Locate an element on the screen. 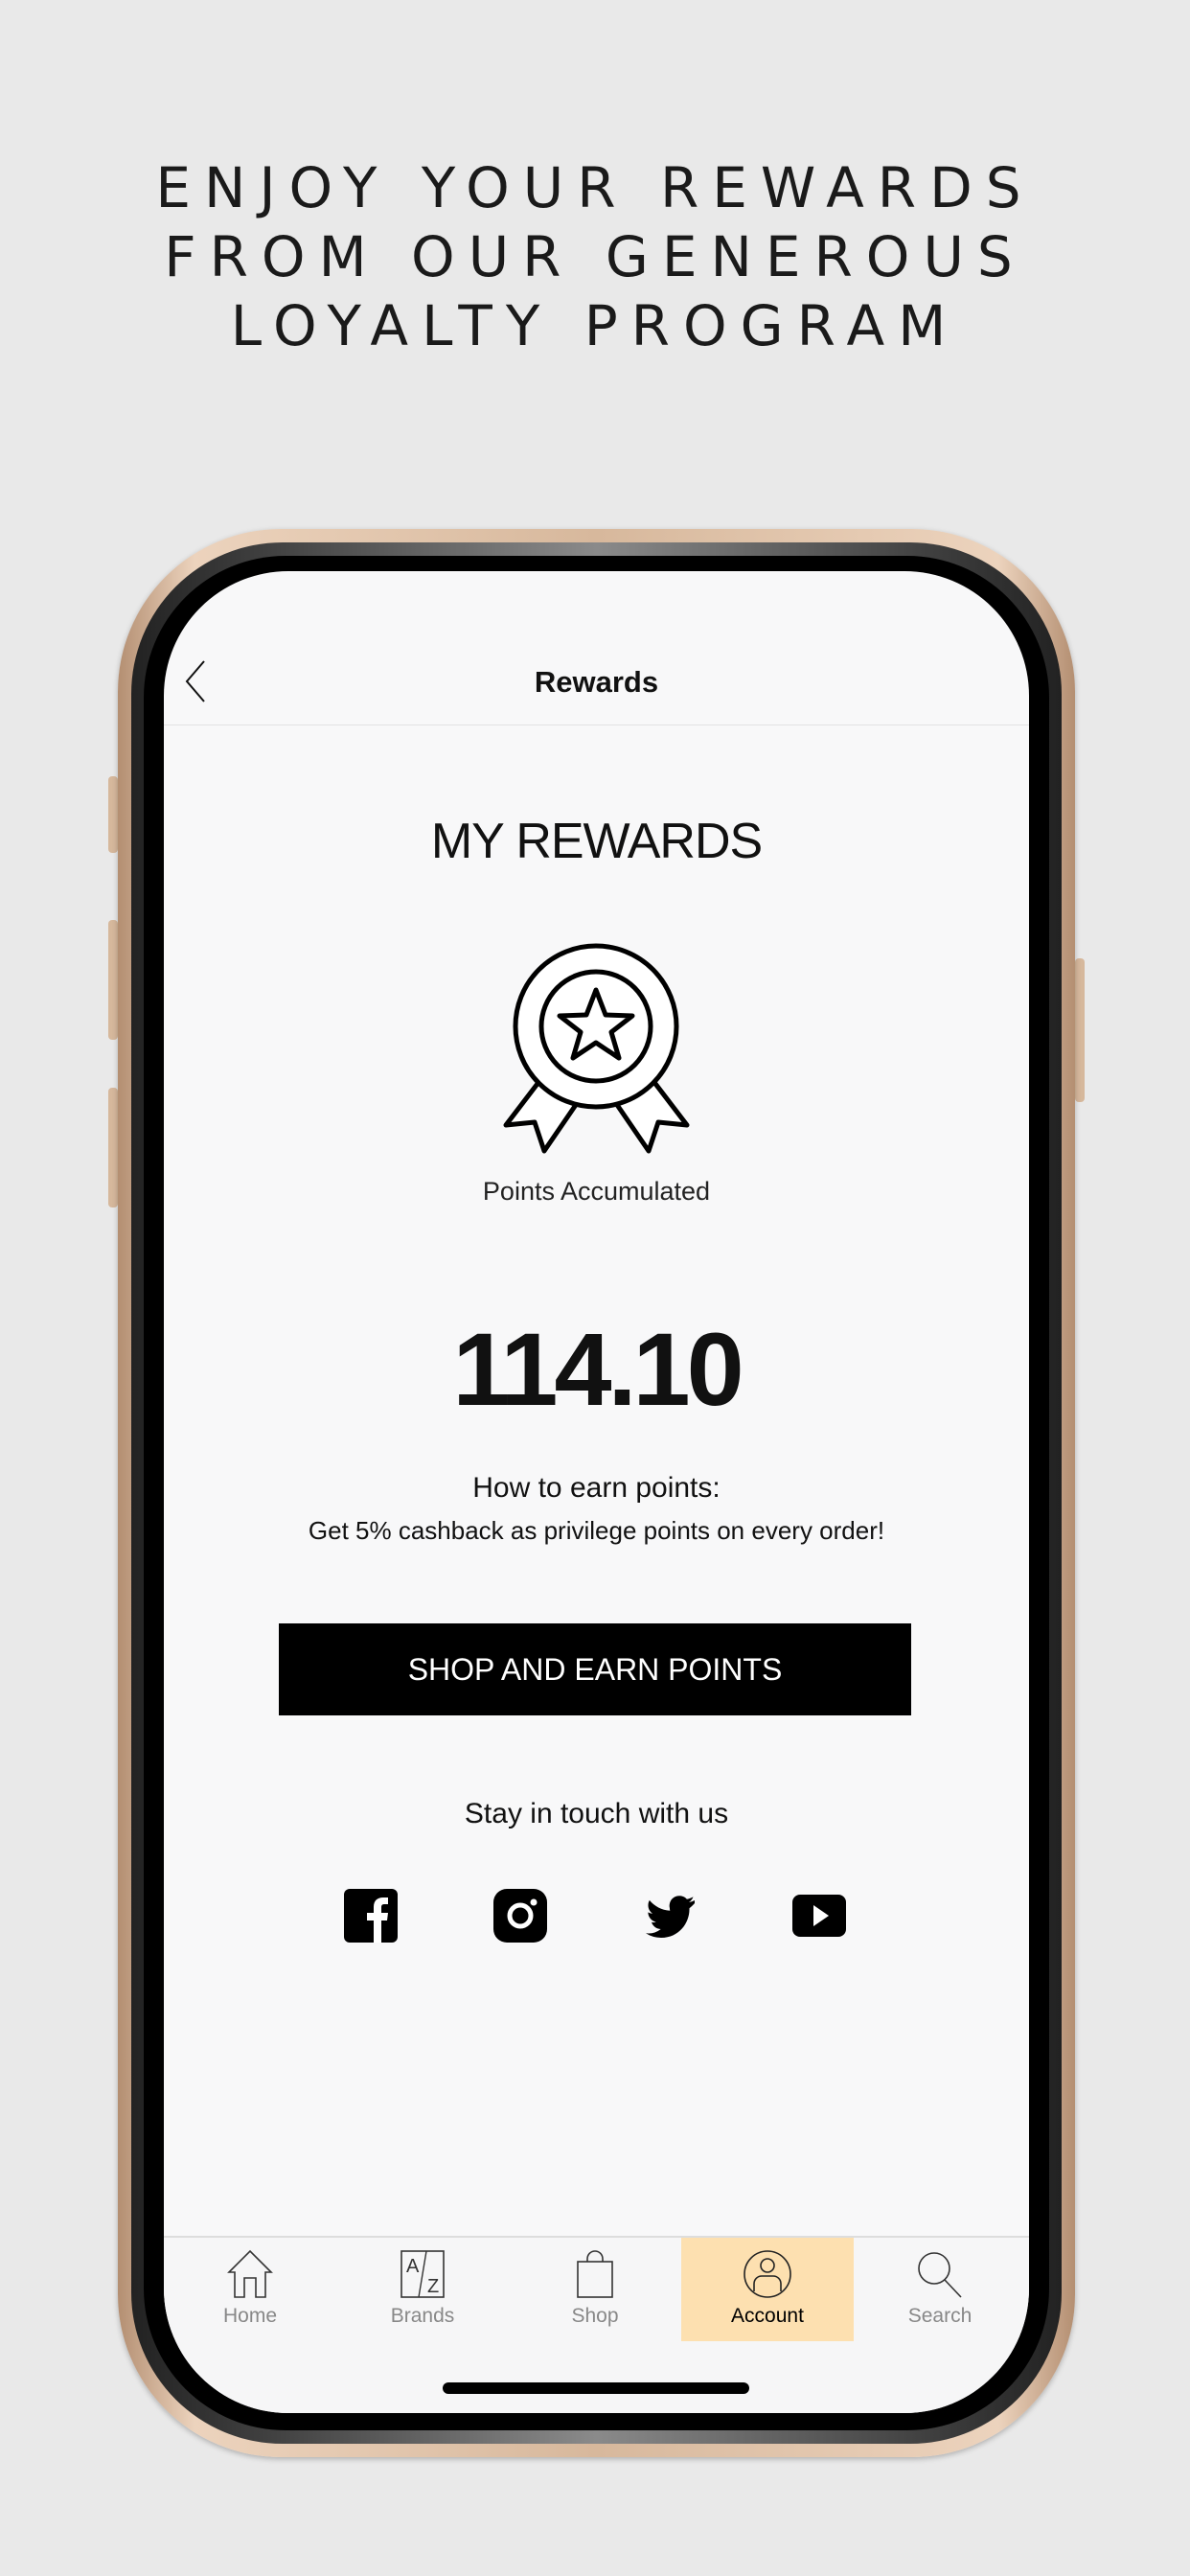 The width and height of the screenshot is (1190, 2576). twitter-icon is located at coordinates (670, 1916).